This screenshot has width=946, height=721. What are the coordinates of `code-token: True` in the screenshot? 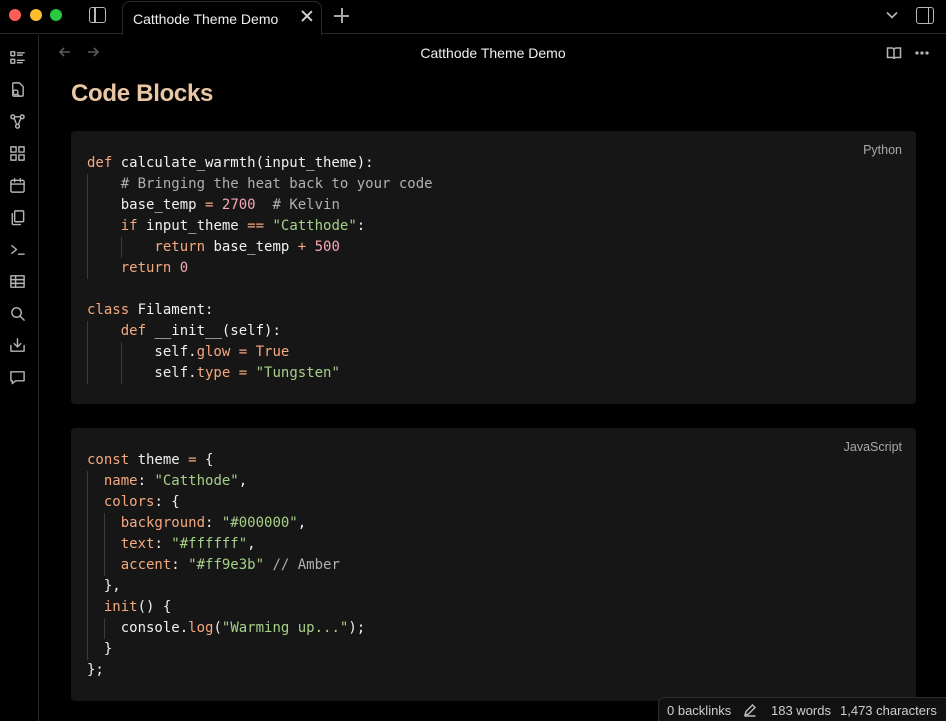 It's located at (272, 352).